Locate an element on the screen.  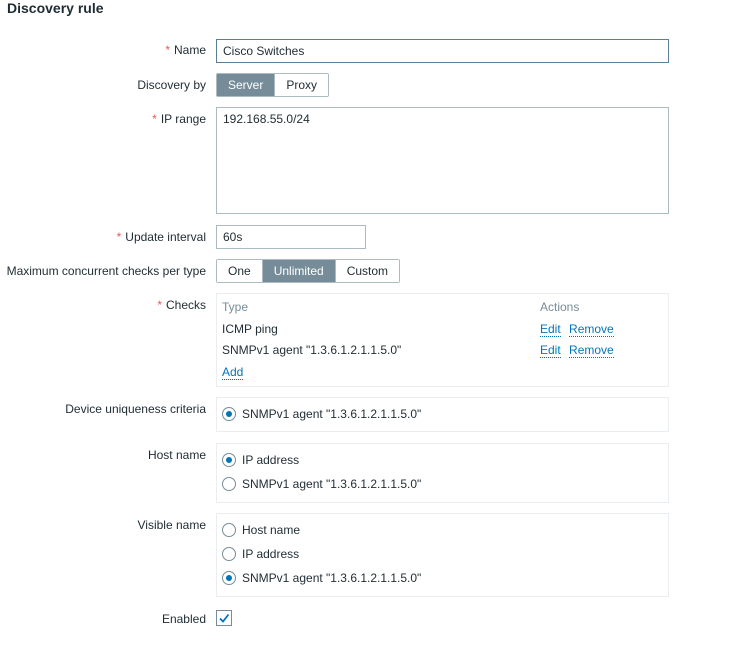
name-label: * Name is located at coordinates (185, 50).